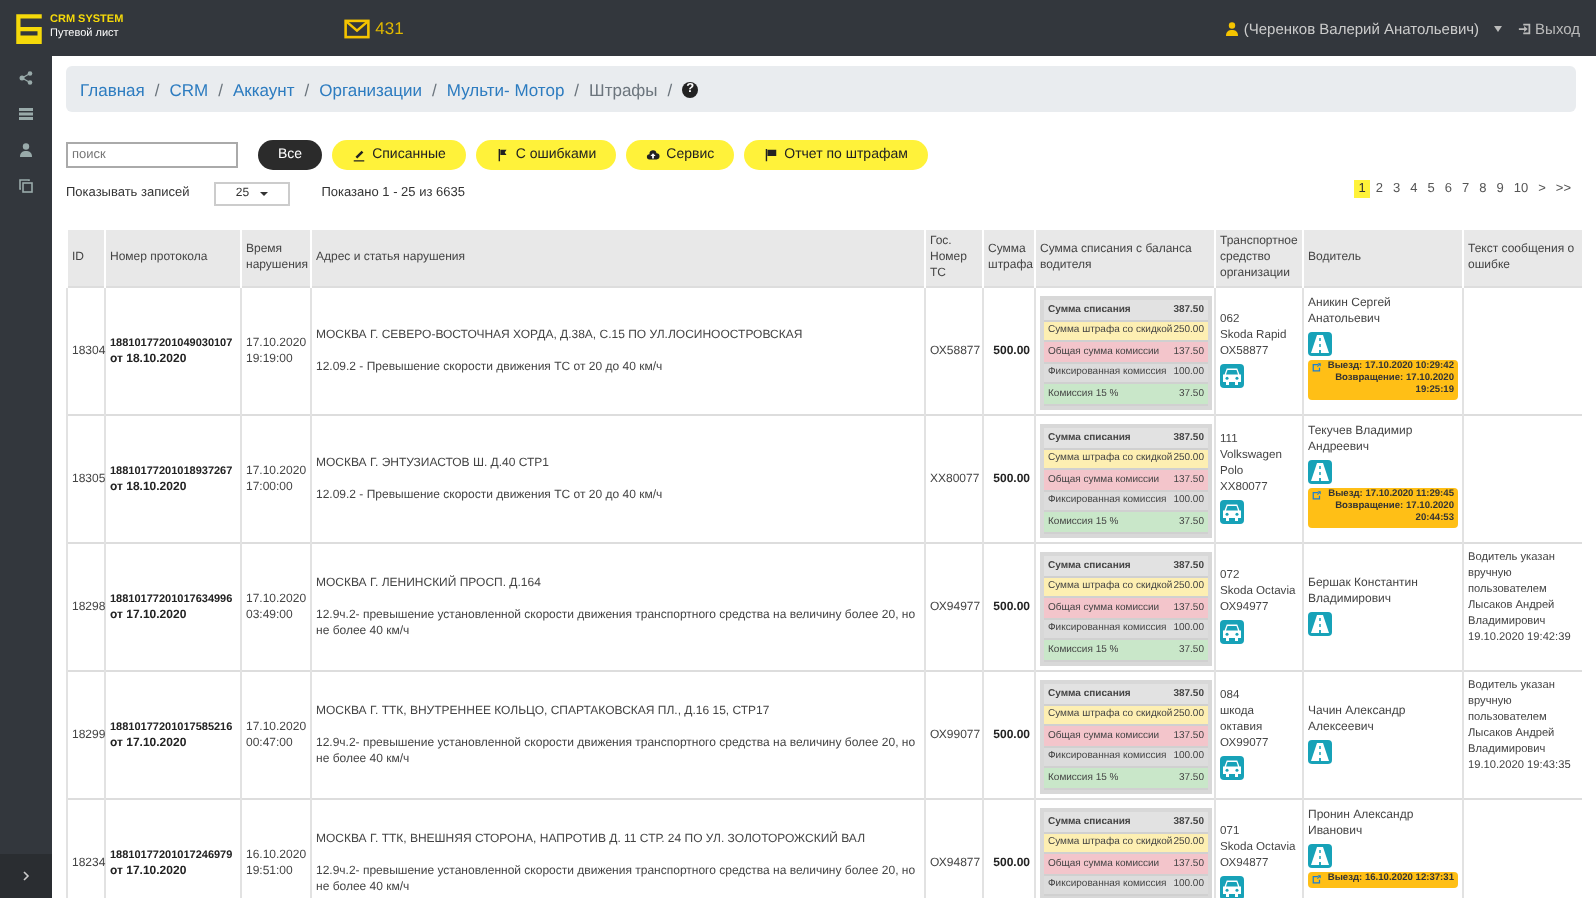  Describe the element at coordinates (26, 186) in the screenshot. I see `copy-icon` at that location.